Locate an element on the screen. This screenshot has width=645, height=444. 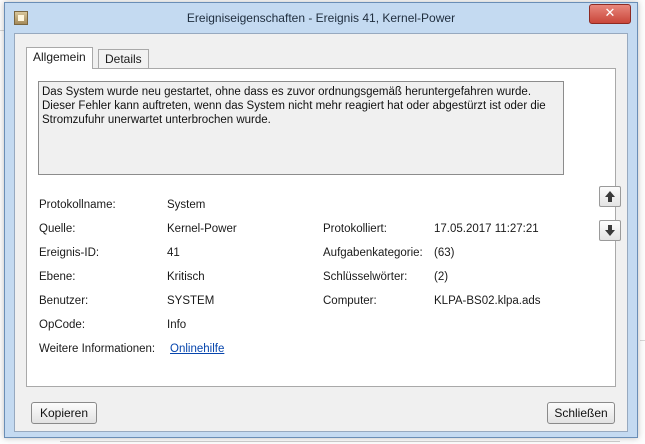
label-protokolliert: Protokolliert: is located at coordinates (355, 229).